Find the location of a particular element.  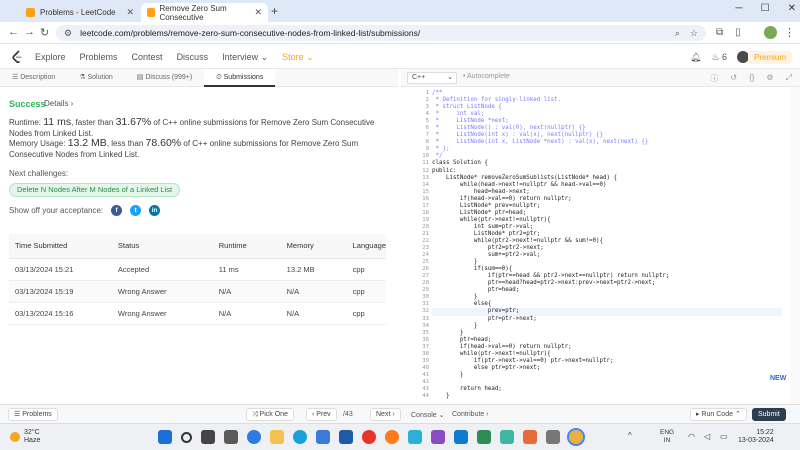

twitter-icon: t is located at coordinates (136, 210).